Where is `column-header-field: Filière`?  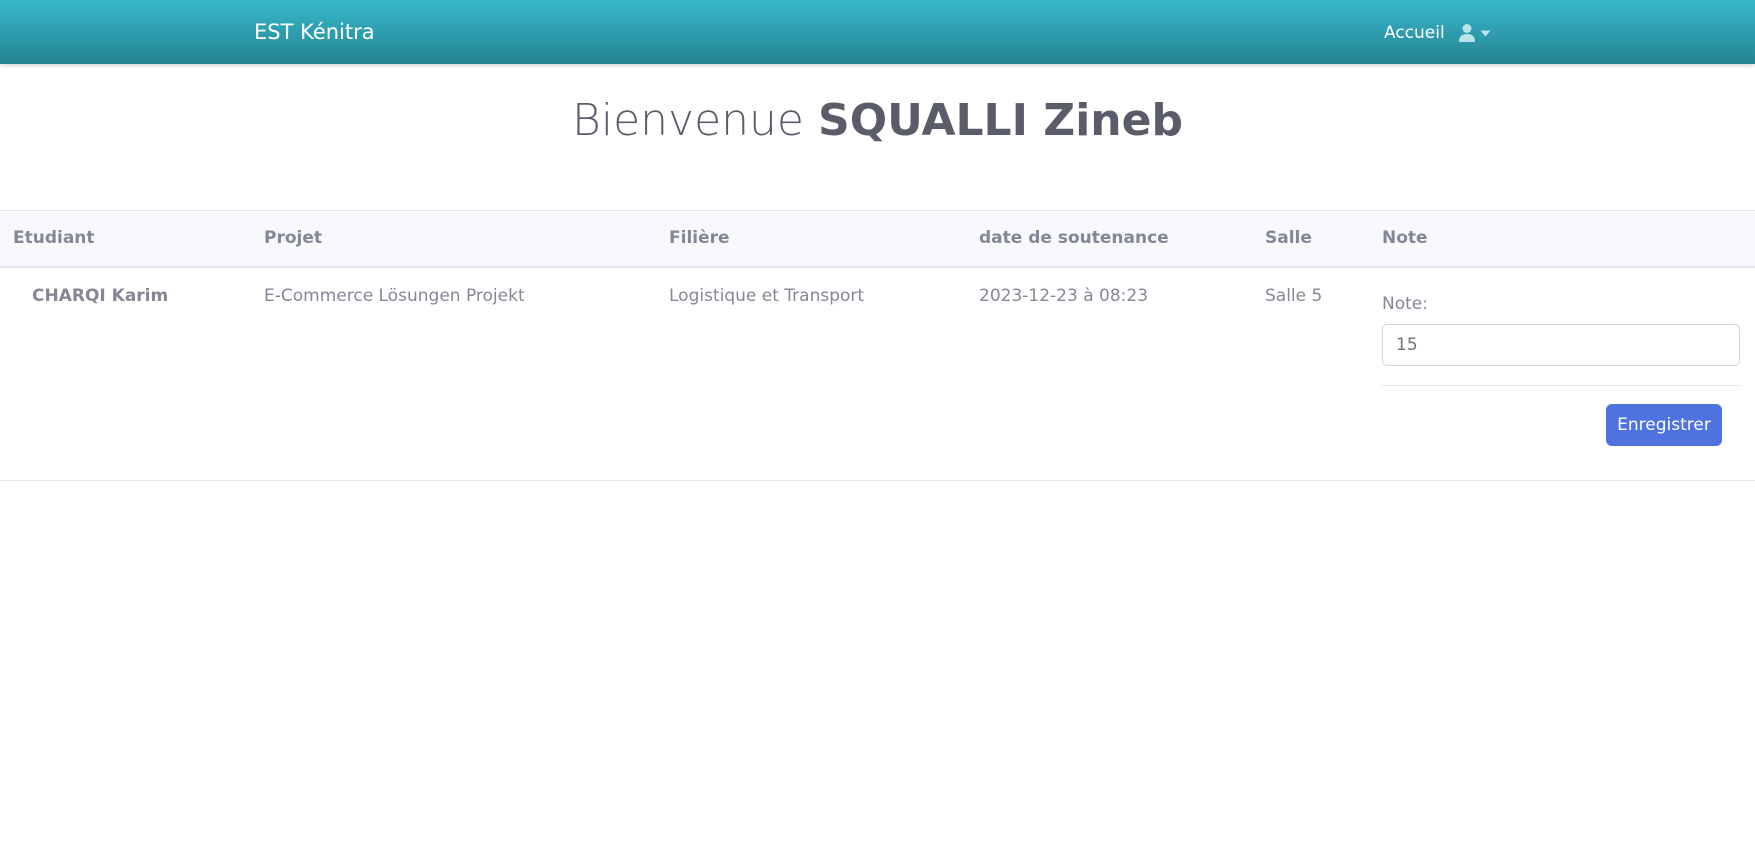
column-header-field: Filière is located at coordinates (699, 238).